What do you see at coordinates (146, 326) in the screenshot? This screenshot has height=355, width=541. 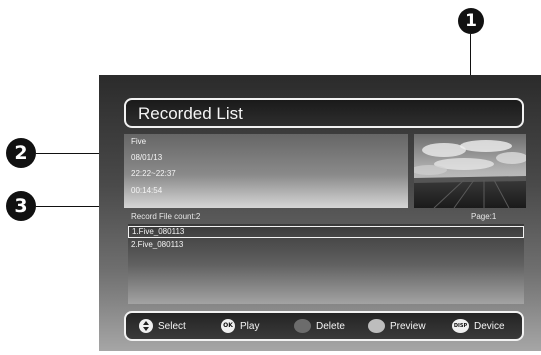 I see `navigation-arrows-icon` at bounding box center [146, 326].